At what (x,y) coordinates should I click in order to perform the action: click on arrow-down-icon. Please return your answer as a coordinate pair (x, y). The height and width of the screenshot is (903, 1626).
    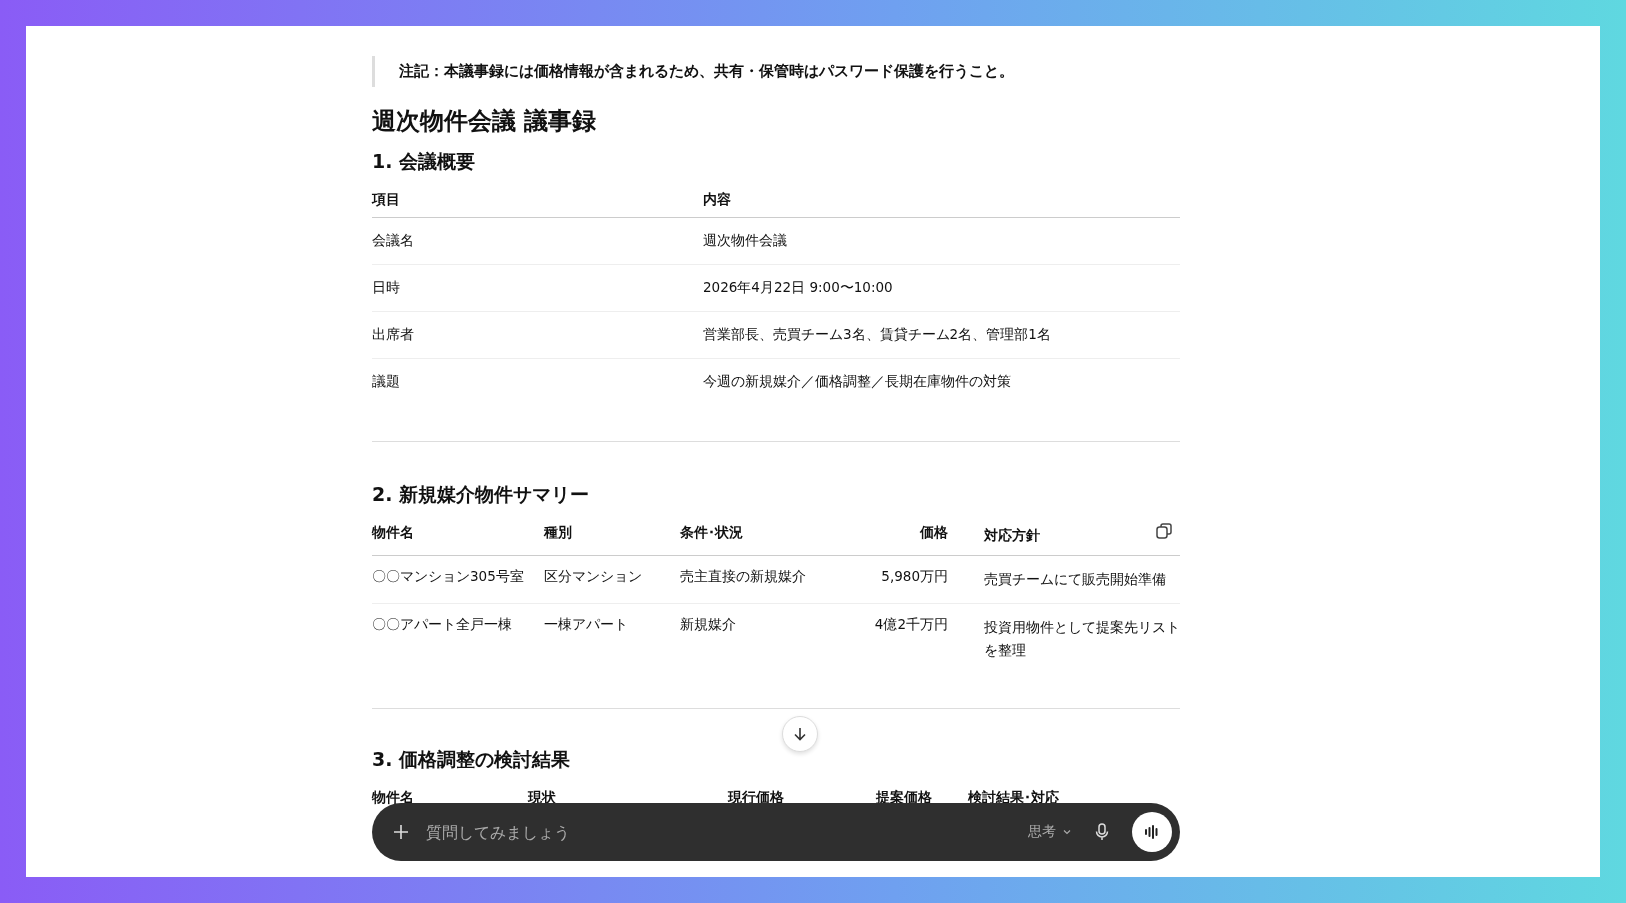
    Looking at the image, I should click on (800, 734).